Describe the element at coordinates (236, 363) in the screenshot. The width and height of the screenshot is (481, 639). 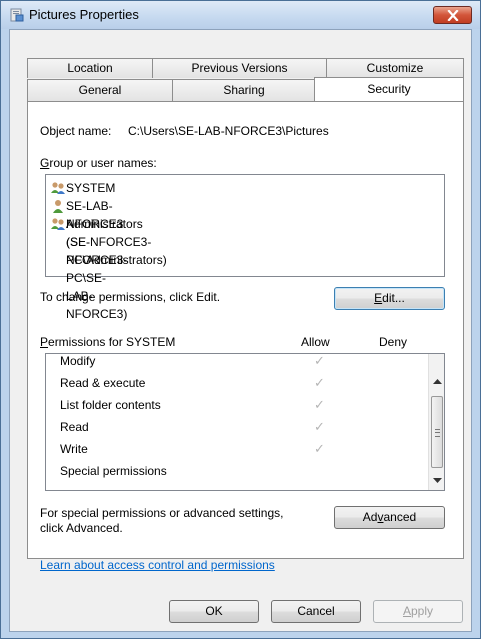
I see `table-row: Modify ✓` at that location.